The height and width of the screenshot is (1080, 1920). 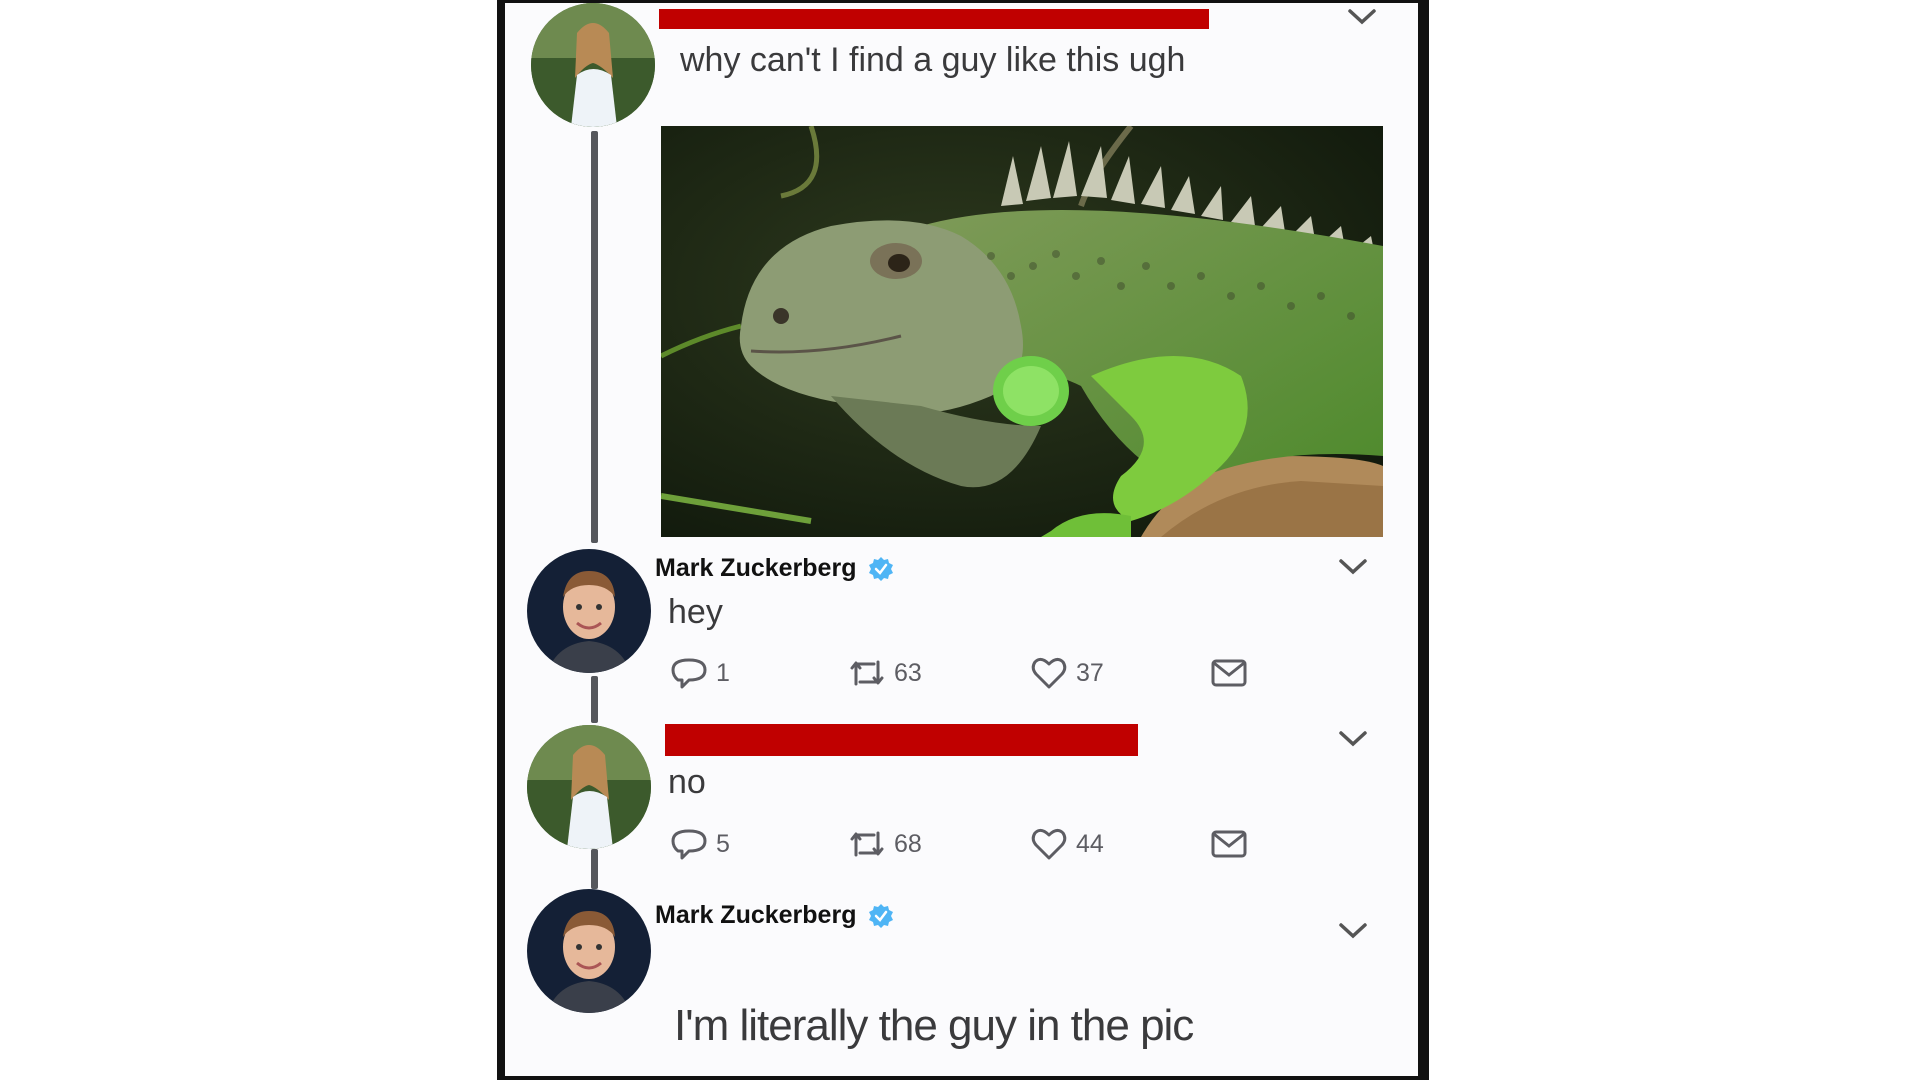 What do you see at coordinates (934, 1025) in the screenshot?
I see `tweet-text: I'm literally the guy in the pic` at bounding box center [934, 1025].